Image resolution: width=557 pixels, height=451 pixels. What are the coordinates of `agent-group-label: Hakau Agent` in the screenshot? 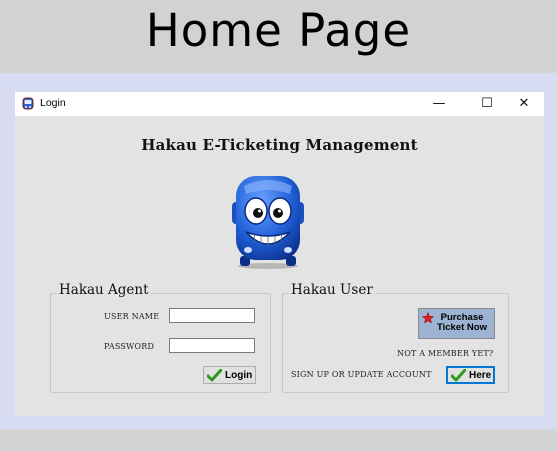 It's located at (104, 290).